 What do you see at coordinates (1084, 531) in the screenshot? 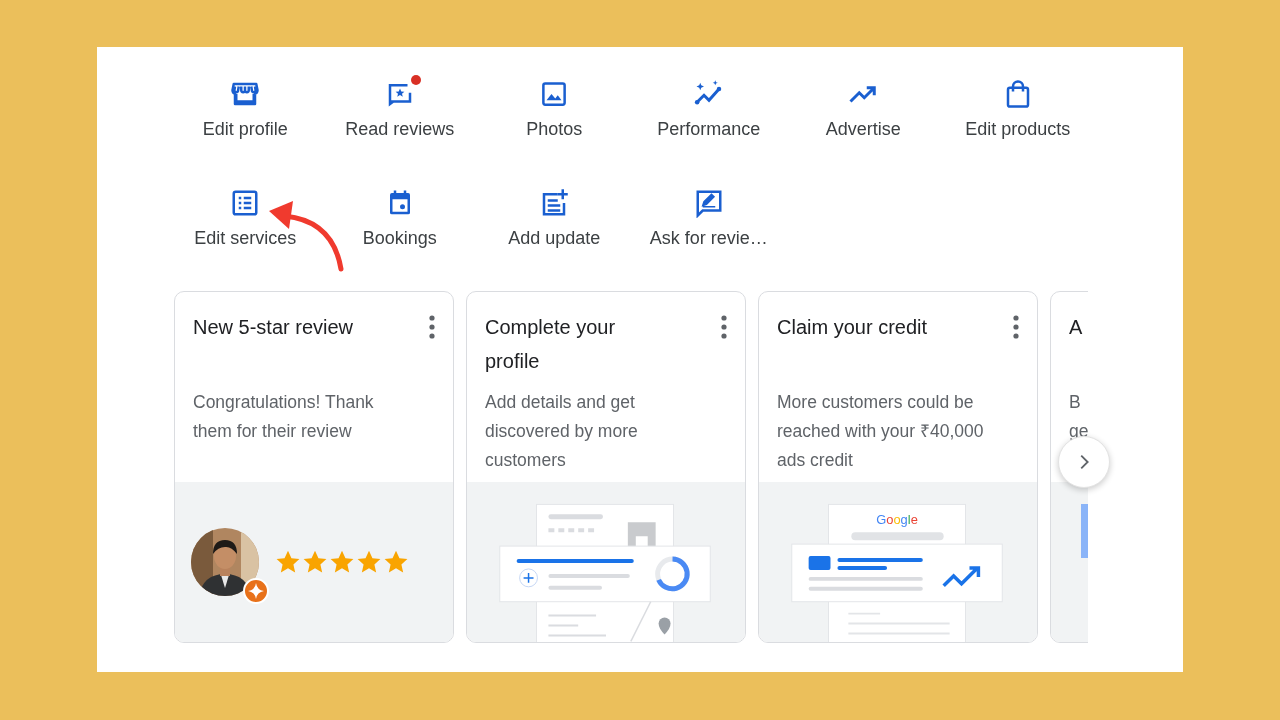
I see `illustration-drawing` at bounding box center [1084, 531].